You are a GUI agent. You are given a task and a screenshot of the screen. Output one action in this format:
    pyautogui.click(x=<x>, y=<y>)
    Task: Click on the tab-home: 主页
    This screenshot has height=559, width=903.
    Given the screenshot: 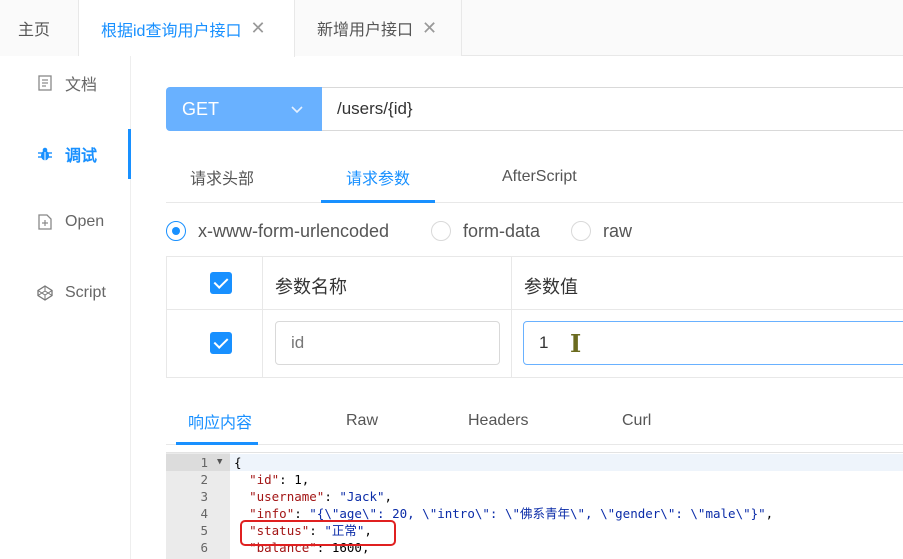 What is the action you would take?
    pyautogui.click(x=39, y=28)
    